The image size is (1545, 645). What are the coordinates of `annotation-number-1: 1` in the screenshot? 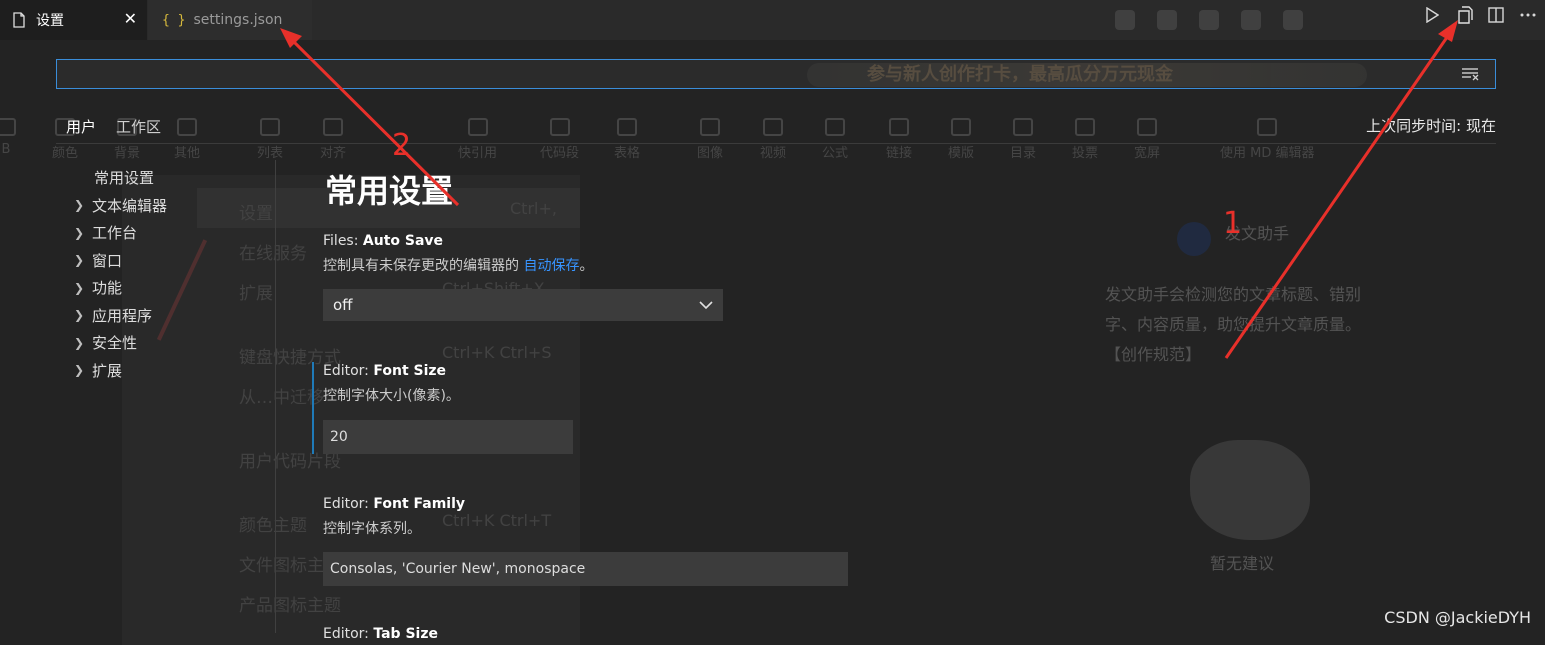 It's located at (1233, 223).